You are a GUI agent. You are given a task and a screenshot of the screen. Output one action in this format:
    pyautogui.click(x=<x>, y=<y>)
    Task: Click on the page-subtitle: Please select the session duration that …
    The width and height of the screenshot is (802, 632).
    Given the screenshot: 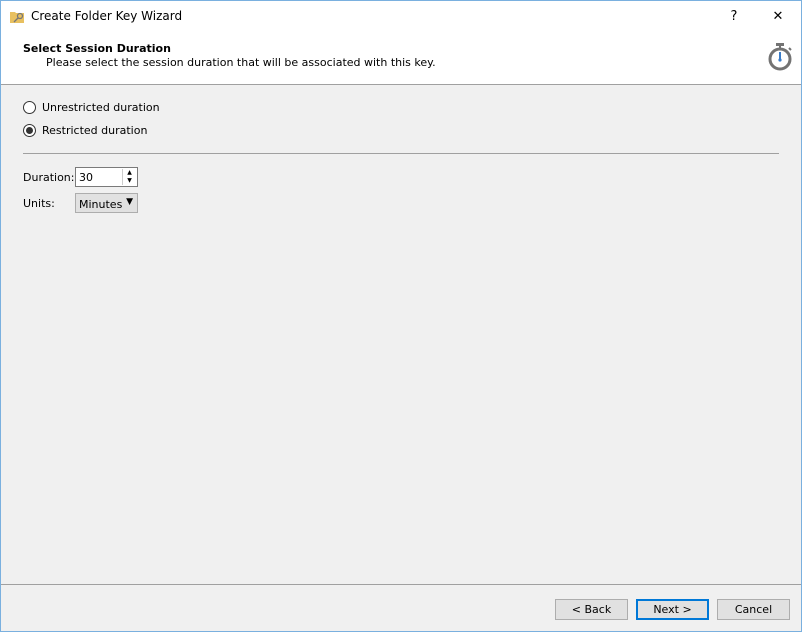 What is the action you would take?
    pyautogui.click(x=241, y=62)
    